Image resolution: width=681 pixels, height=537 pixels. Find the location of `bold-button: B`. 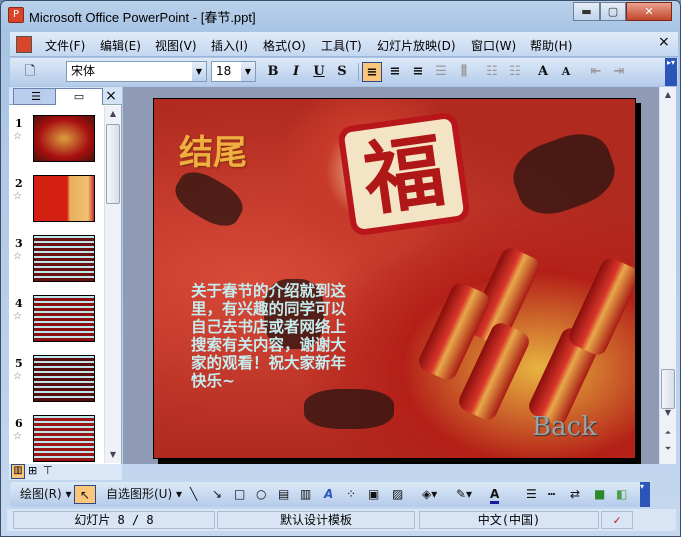

bold-button: B is located at coordinates (273, 72).